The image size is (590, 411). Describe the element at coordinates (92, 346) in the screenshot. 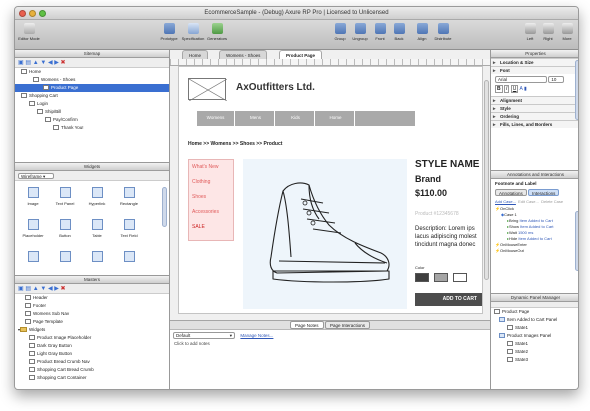

I see `master-item: Dark Gray Button` at that location.